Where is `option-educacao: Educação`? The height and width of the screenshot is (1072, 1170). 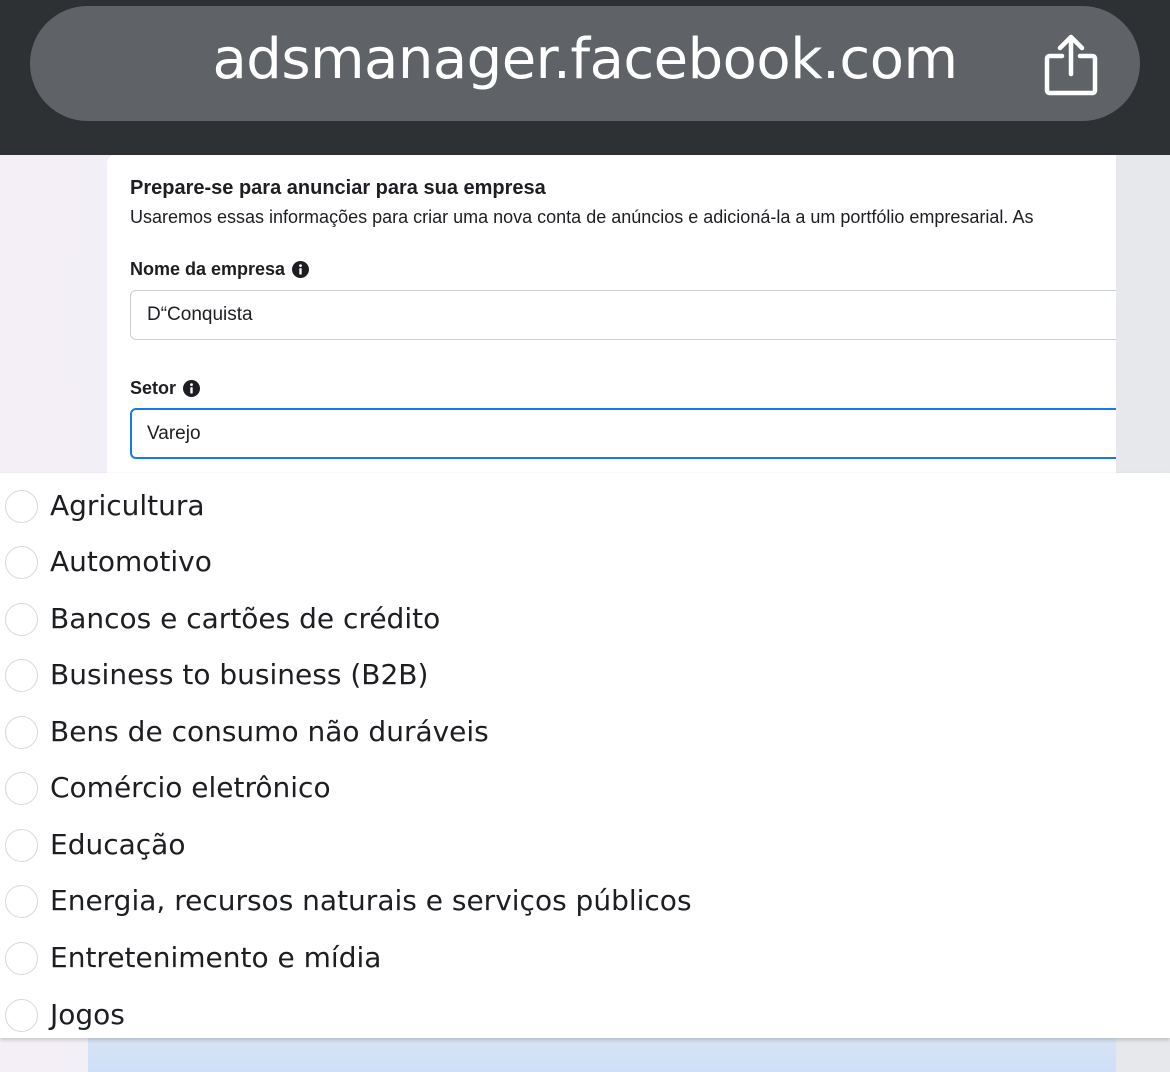
option-educacao: Educação is located at coordinates (585, 845).